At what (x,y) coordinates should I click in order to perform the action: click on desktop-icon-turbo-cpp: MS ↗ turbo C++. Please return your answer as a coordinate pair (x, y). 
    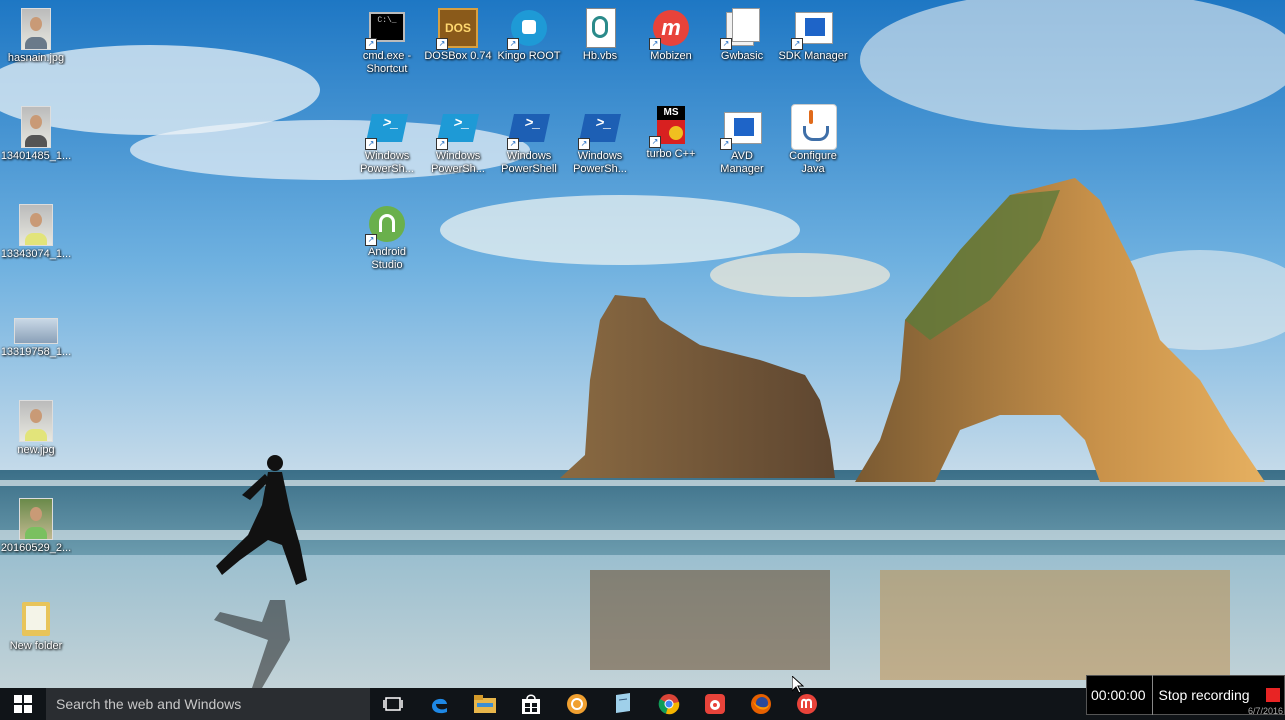
    Looking at the image, I should click on (671, 133).